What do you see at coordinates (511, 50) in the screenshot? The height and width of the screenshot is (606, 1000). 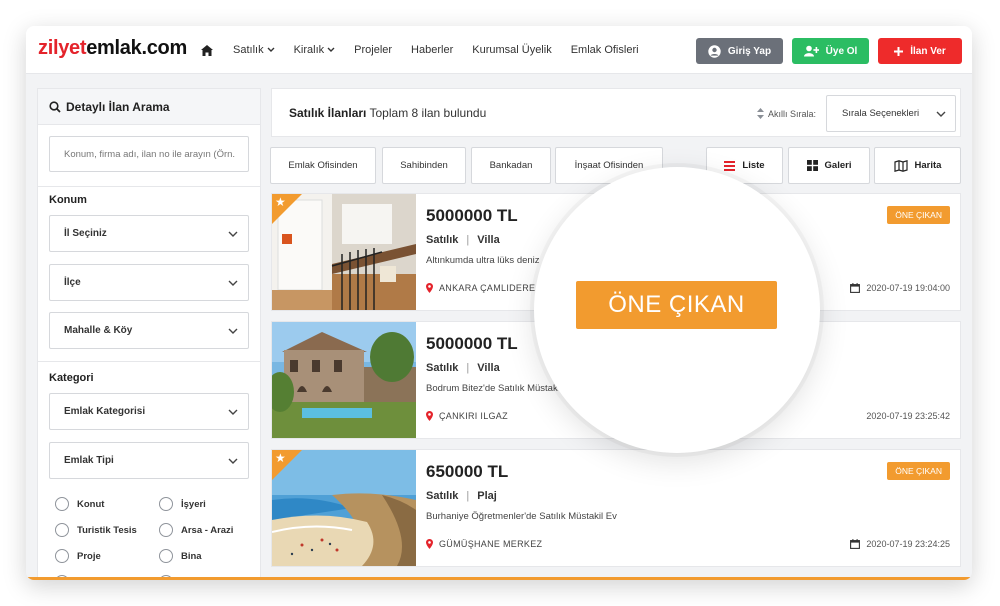 I see `nav-kurumsal-uyelik: Kurumsal Üyelik` at bounding box center [511, 50].